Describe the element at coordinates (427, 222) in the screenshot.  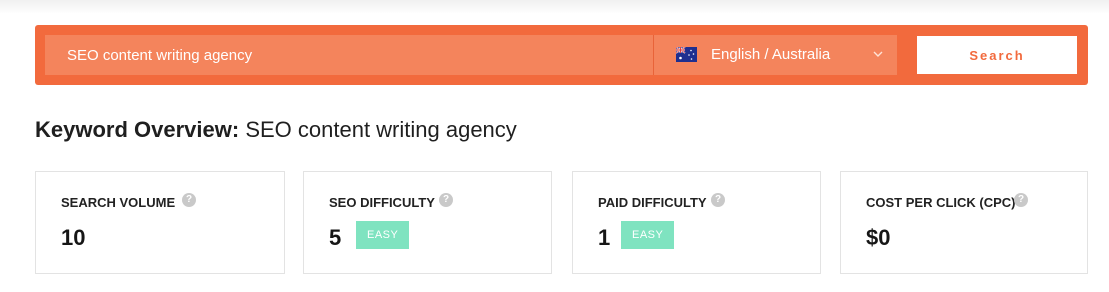
I see `metric-card-seo-difficulty: SEO DIFFICULTY ? 5 EASY` at that location.